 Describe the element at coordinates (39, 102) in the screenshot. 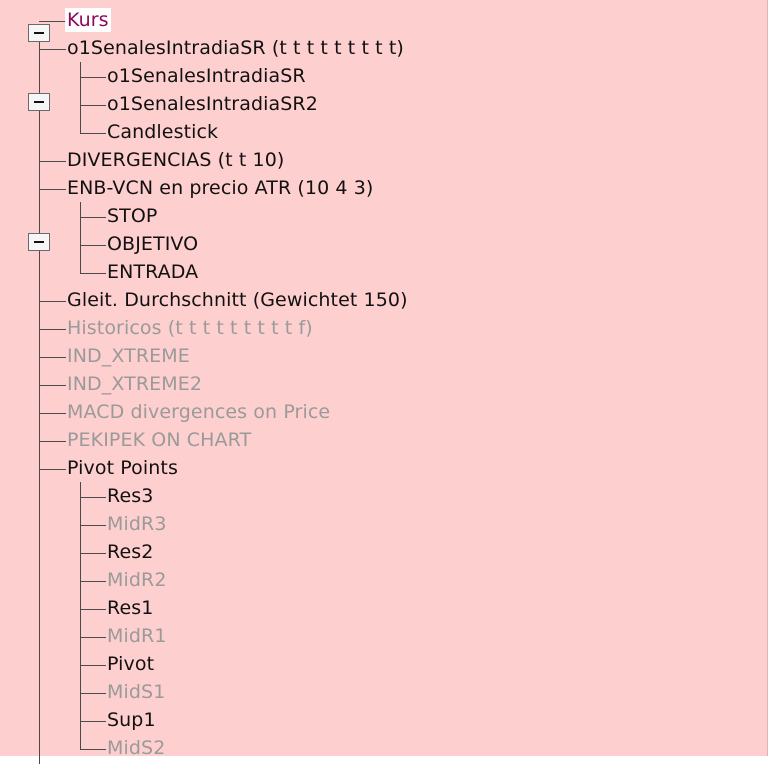

I see `collapse-toggle-o1senales` at that location.